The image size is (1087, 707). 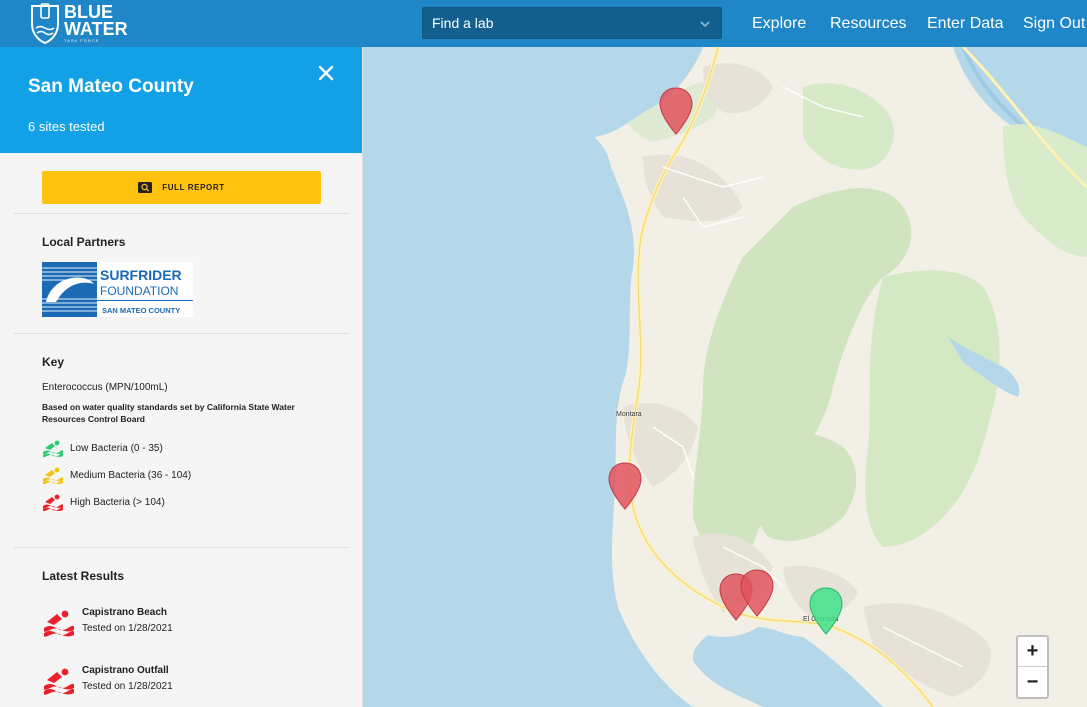 What do you see at coordinates (1054, 24) in the screenshot?
I see `nav-sign-out: Sign Out` at bounding box center [1054, 24].